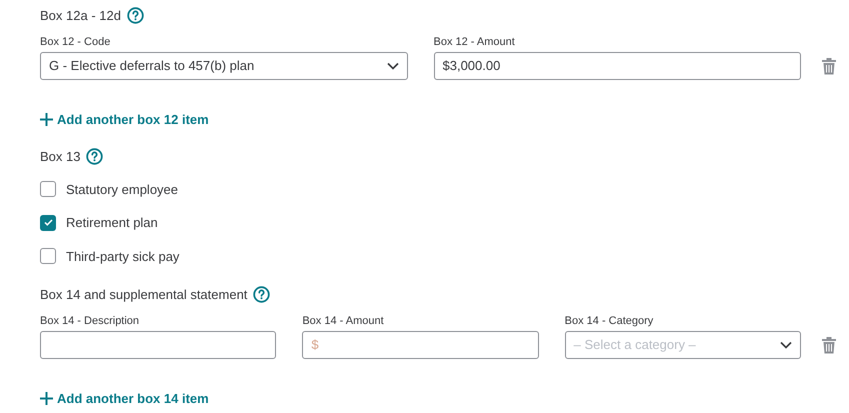 Image resolution: width=849 pixels, height=413 pixels. What do you see at coordinates (609, 321) in the screenshot?
I see `field-label: Box 14 - Category` at bounding box center [609, 321].